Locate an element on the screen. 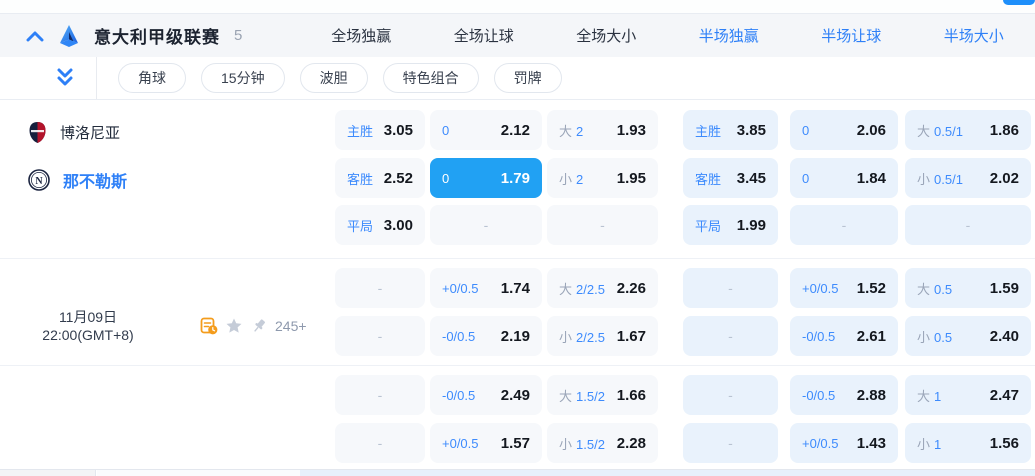 The height and width of the screenshot is (476, 1035). odds-cell: -0/0.5 2.88 is located at coordinates (844, 395).